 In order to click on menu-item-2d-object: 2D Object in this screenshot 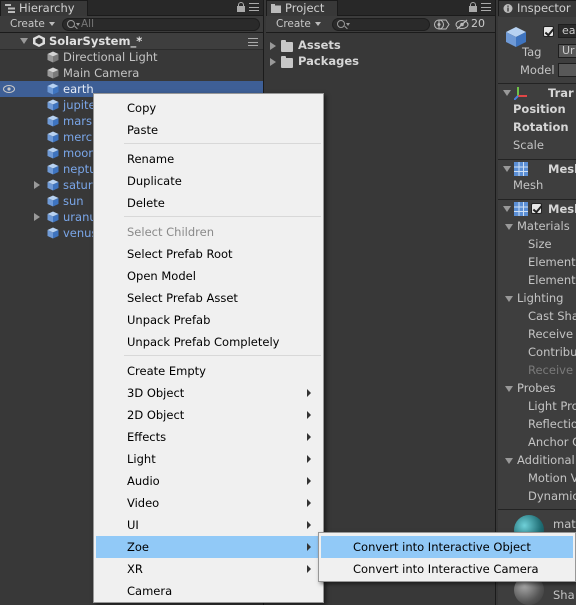, I will do `click(208, 415)`.